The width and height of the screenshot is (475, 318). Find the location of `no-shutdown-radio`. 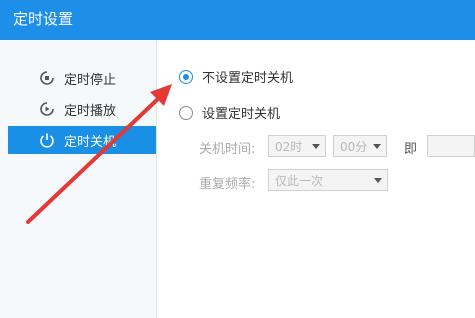

no-shutdown-radio is located at coordinates (186, 76).